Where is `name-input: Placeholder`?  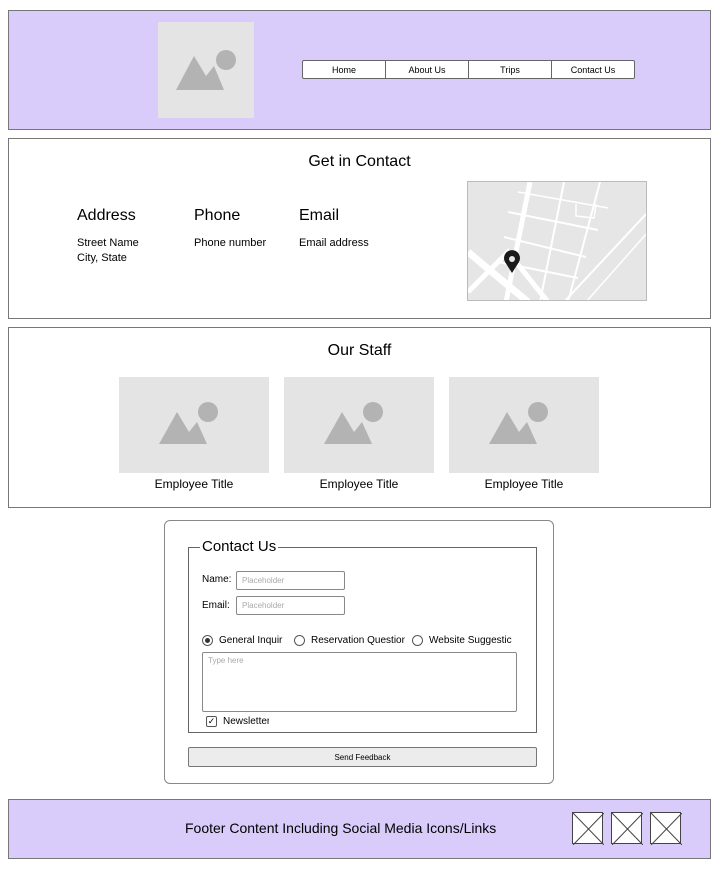
name-input: Placeholder is located at coordinates (290, 580).